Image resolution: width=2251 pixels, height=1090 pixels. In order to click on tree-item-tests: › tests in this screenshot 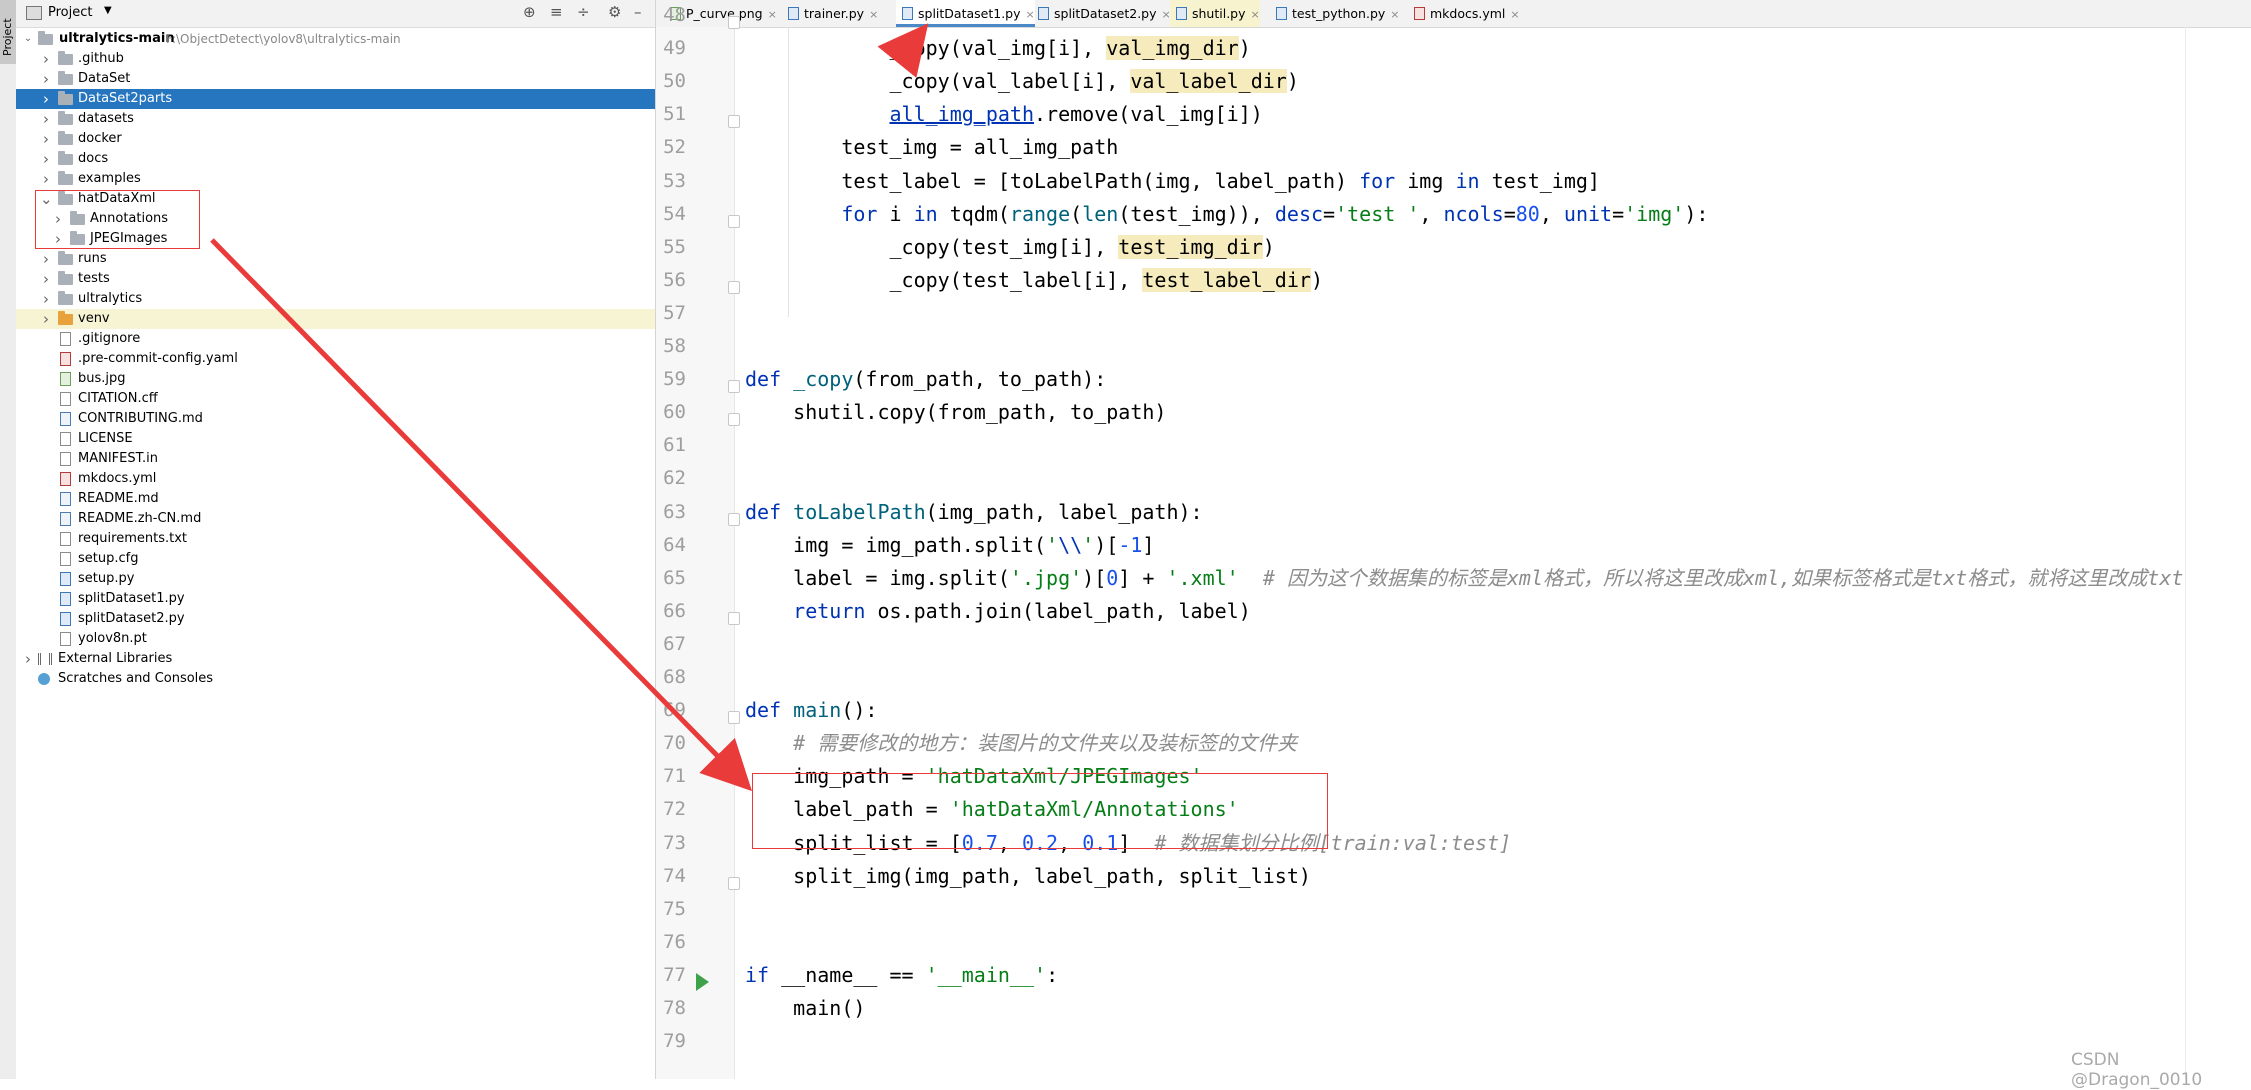, I will do `click(335, 279)`.